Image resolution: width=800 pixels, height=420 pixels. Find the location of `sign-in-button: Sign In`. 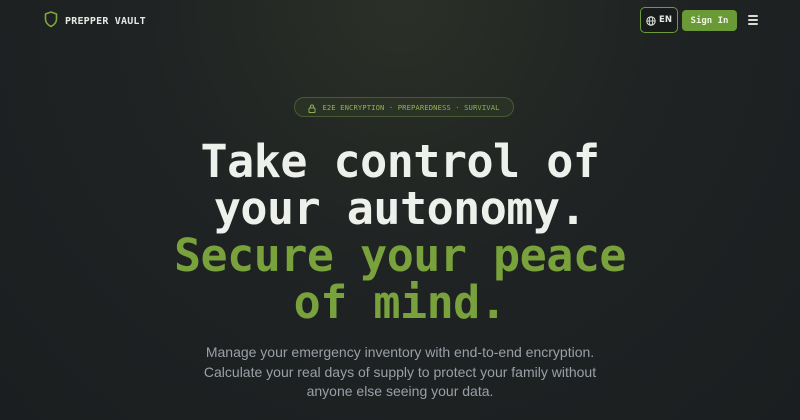

sign-in-button: Sign In is located at coordinates (709, 20).